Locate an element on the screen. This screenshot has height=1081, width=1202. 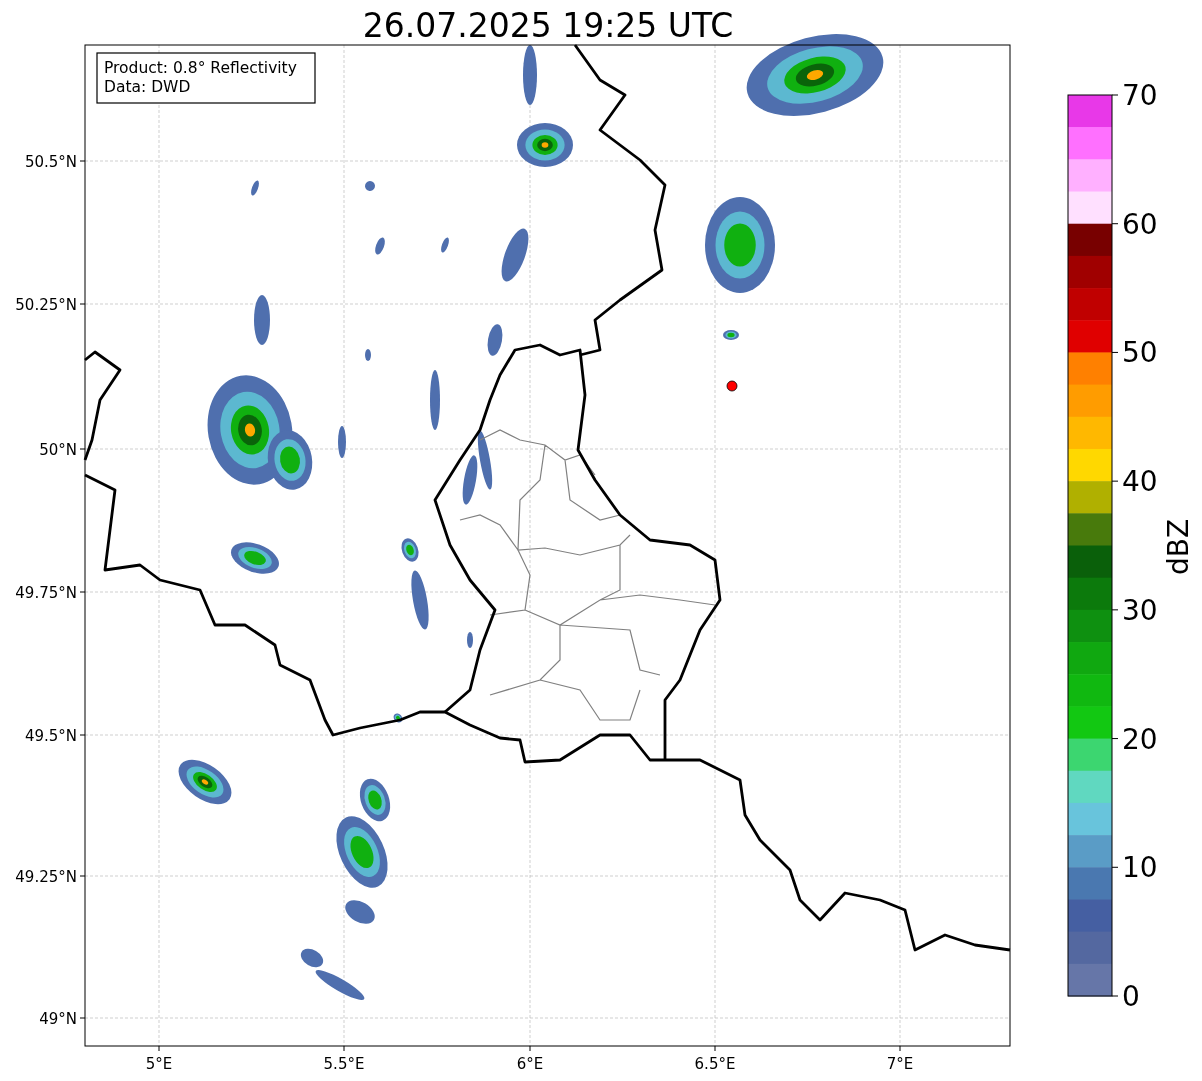
info-text: Product: 0.8° Reflectivity is located at coordinates (200, 68).